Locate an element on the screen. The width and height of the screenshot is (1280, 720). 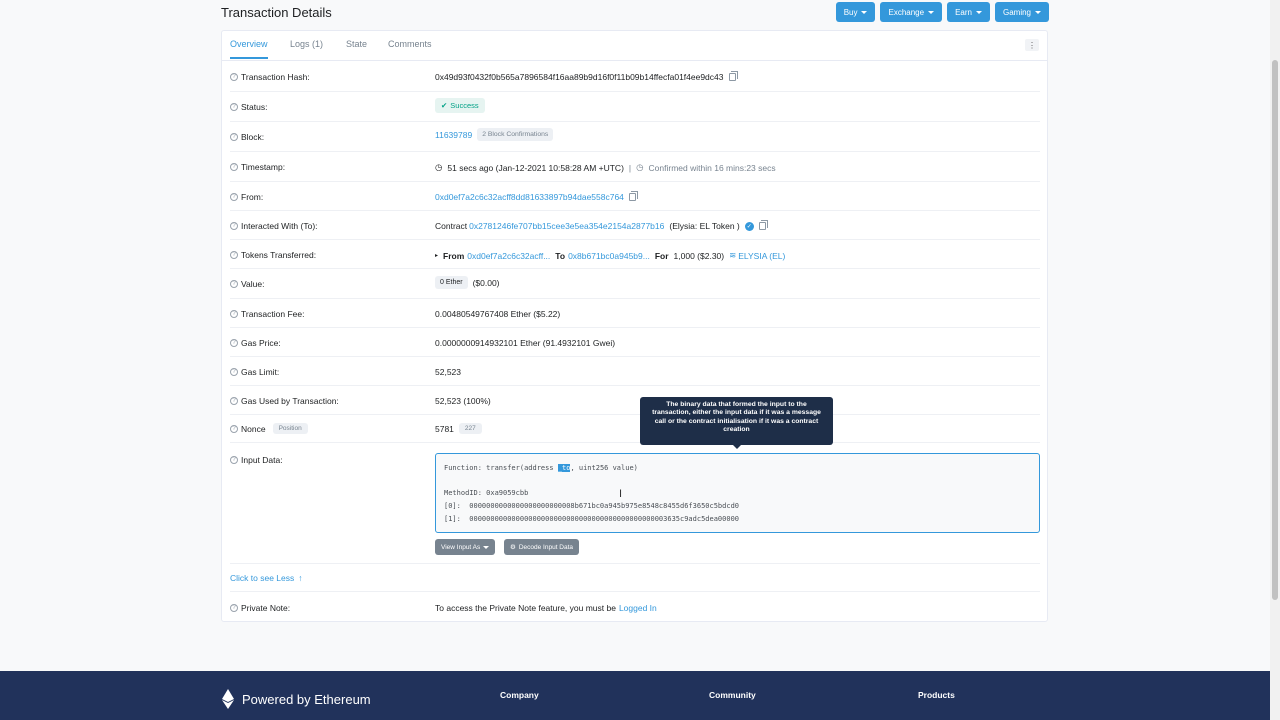
scrollbar is located at coordinates (1275, 360).